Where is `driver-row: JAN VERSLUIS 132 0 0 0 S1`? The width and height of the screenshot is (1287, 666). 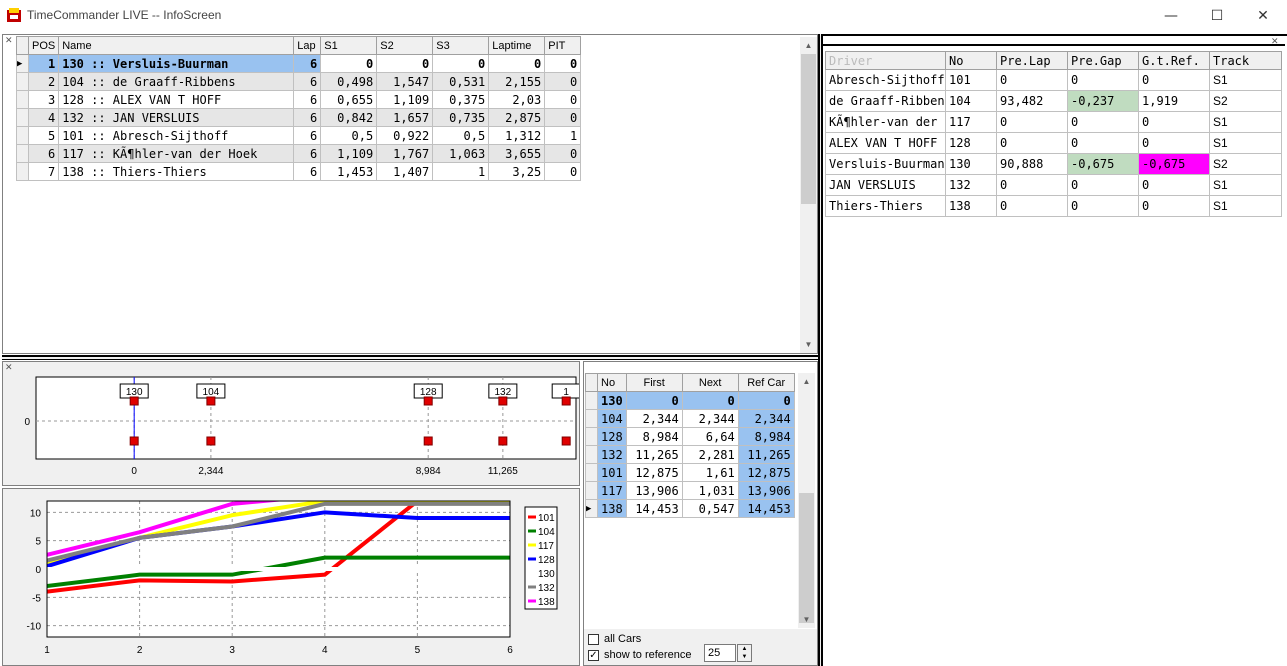
driver-row: JAN VERSLUIS 132 0 0 0 S1 is located at coordinates (1053, 185).